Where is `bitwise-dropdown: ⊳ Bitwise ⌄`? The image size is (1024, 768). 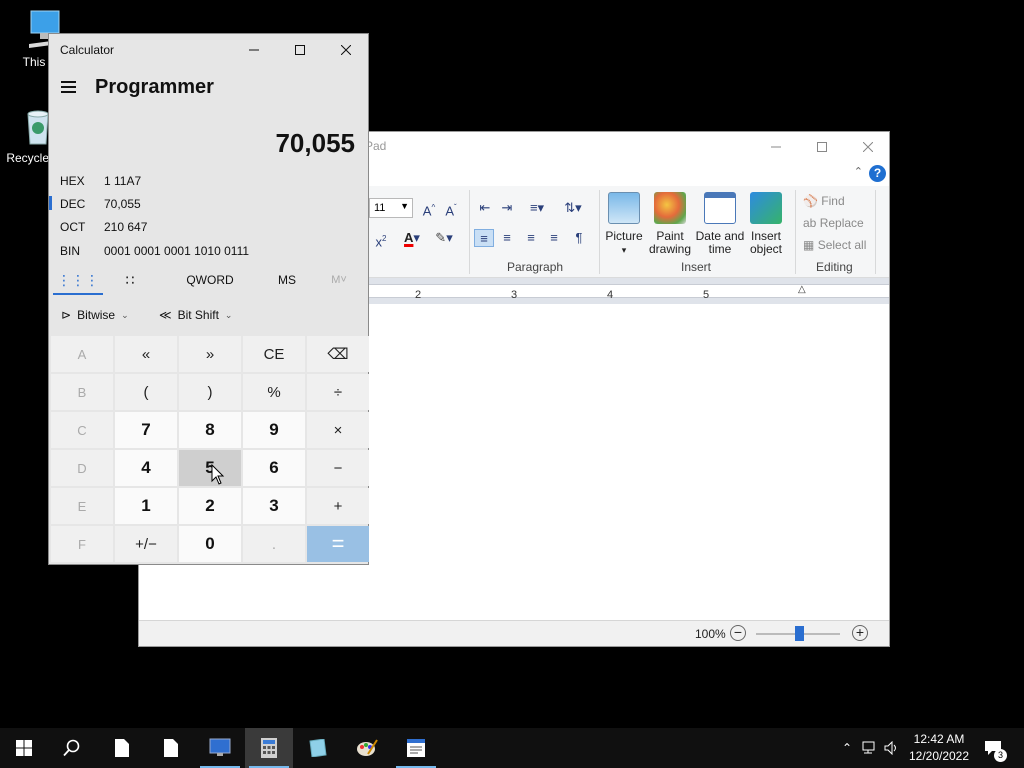 bitwise-dropdown: ⊳ Bitwise ⌄ is located at coordinates (95, 315).